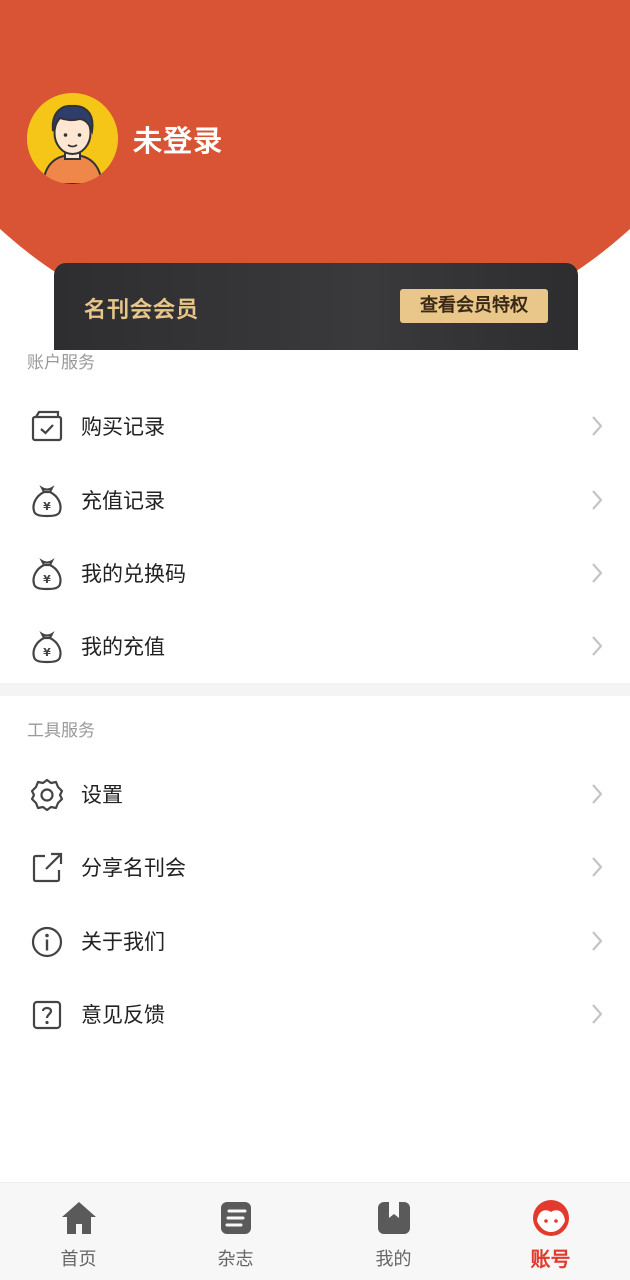 The image size is (630, 1280). I want to click on info-icon, so click(47, 942).